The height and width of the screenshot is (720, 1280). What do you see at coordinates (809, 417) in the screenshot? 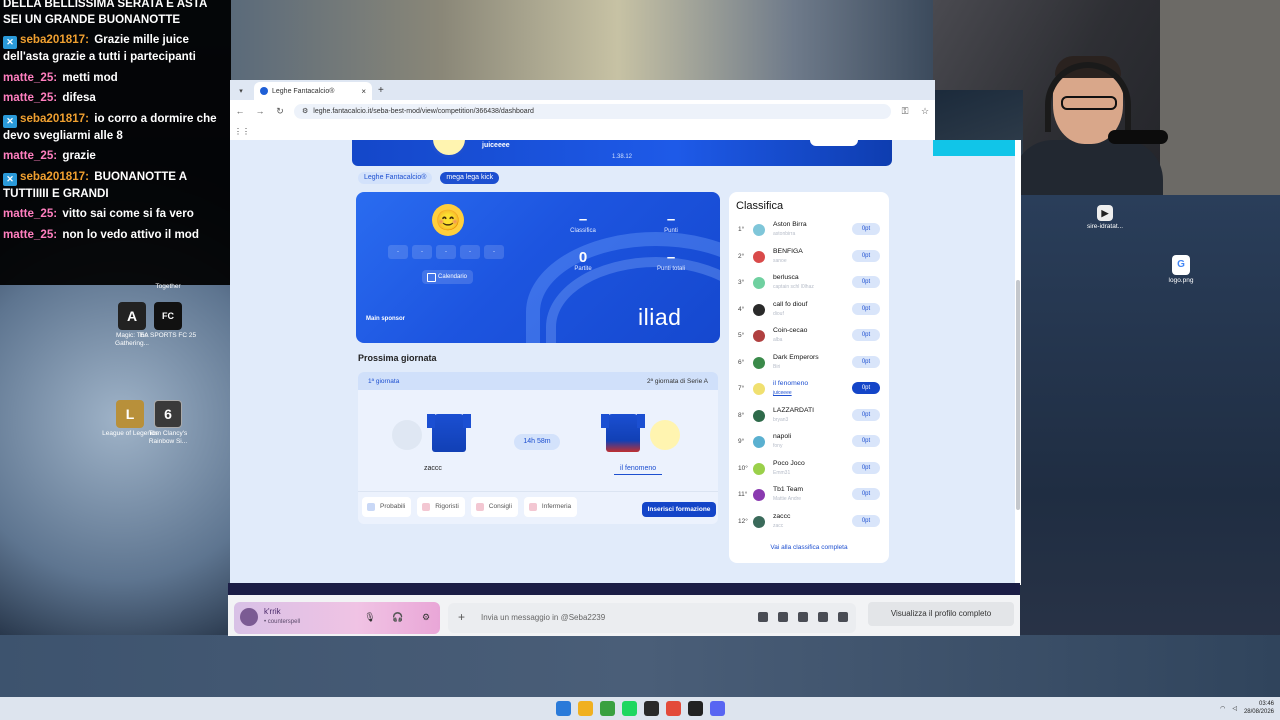
I see `standings-row: 8° LAZZARDATI bryan3 0pt` at bounding box center [809, 417].